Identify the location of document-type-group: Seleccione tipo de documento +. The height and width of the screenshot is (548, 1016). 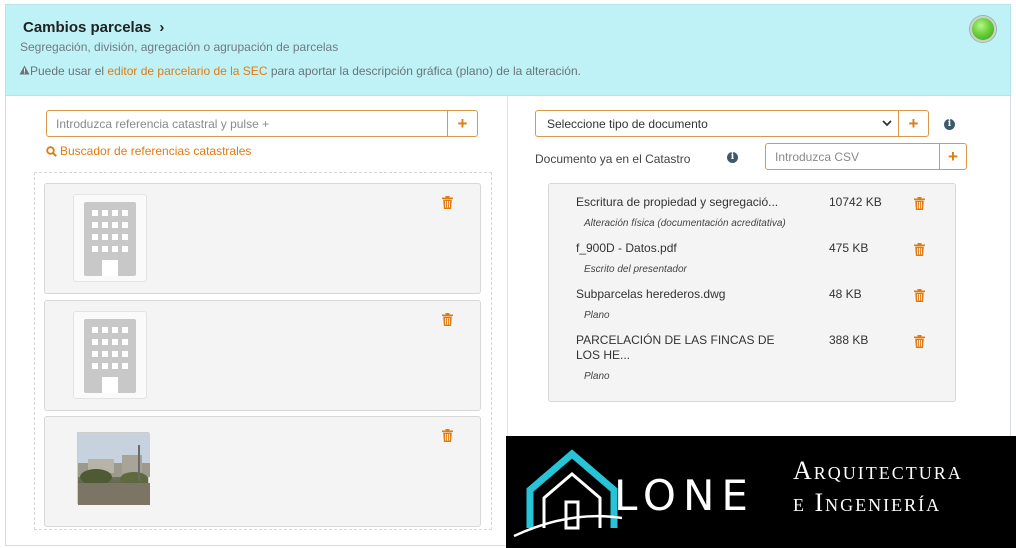
(732, 123).